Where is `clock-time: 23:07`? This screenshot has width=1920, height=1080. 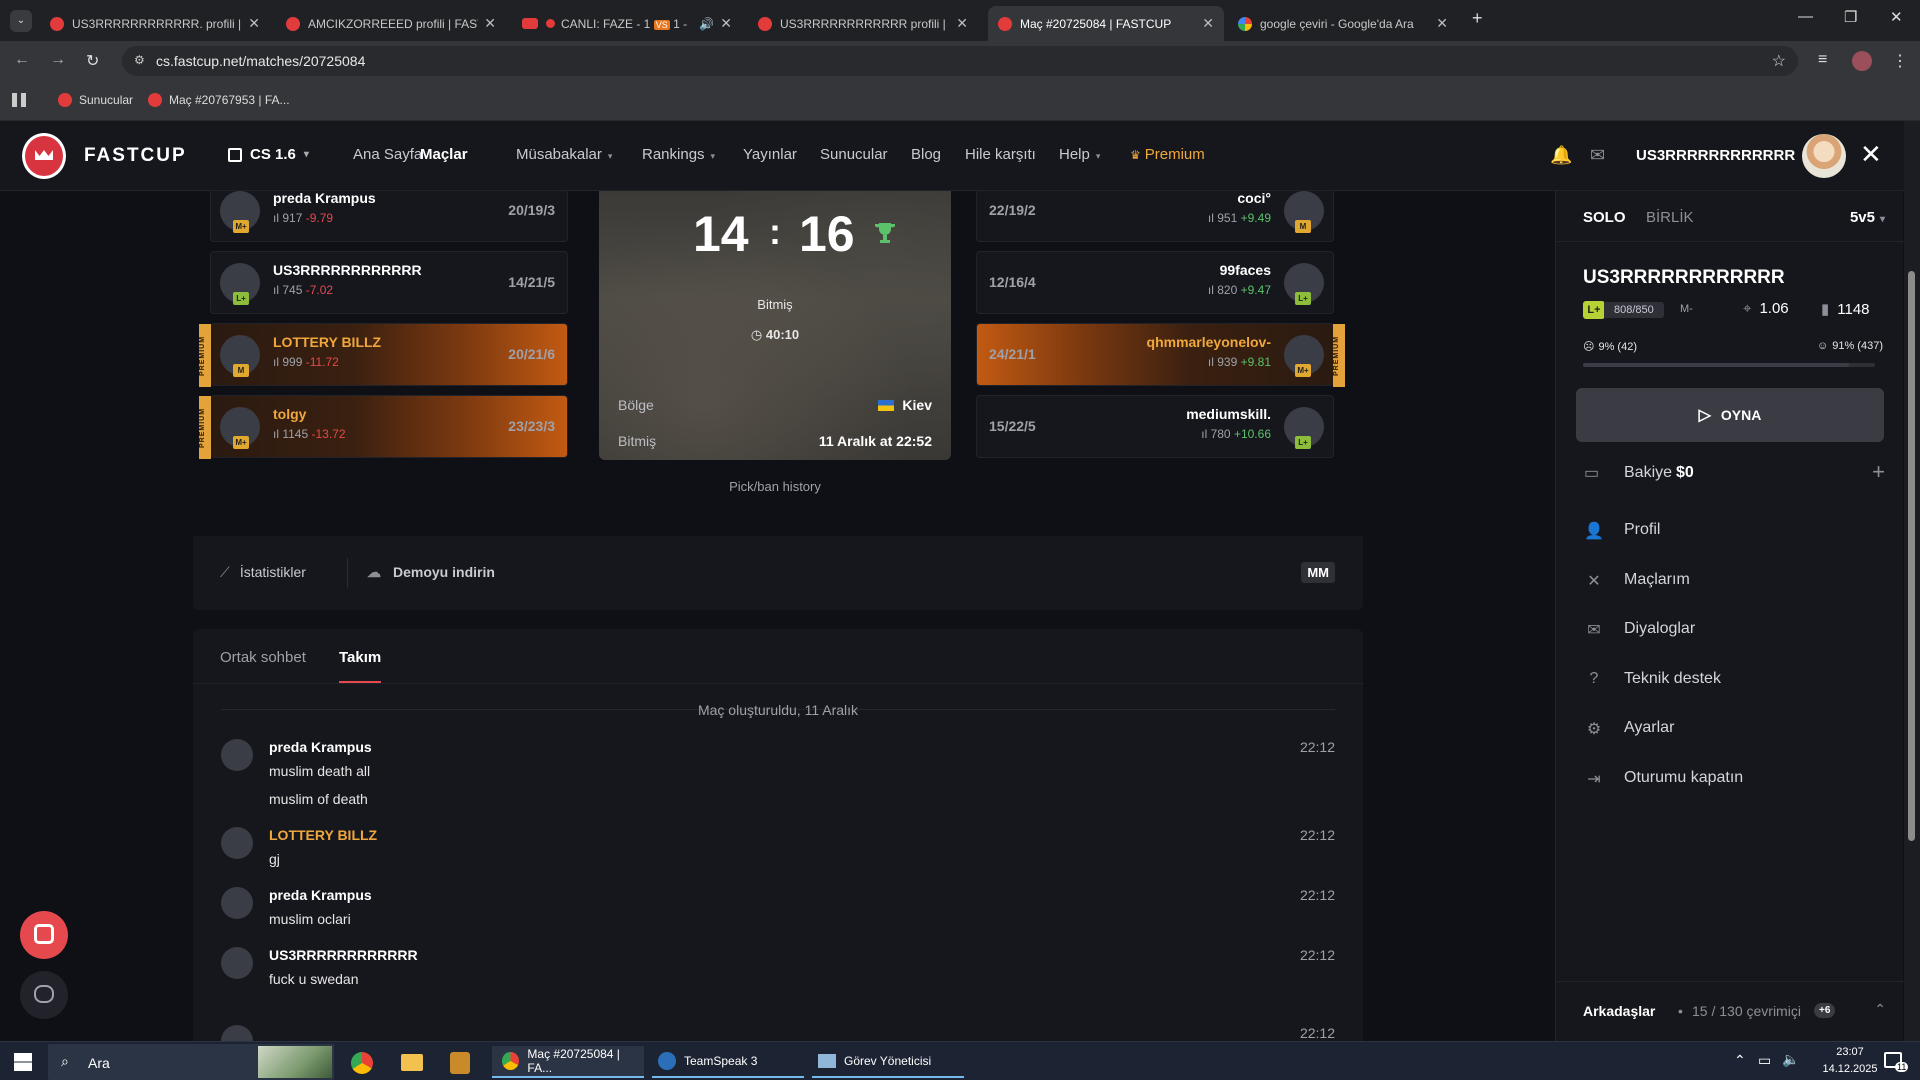 clock-time: 23:07 is located at coordinates (1850, 1052).